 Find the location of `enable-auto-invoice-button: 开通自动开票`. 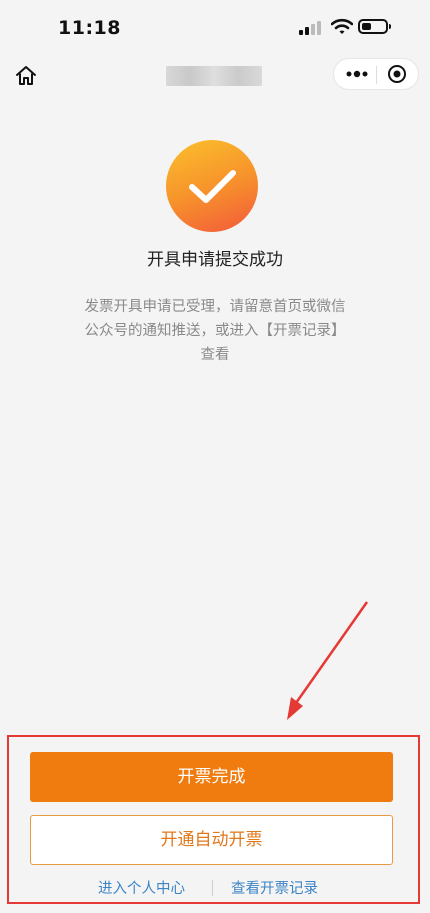

enable-auto-invoice-button: 开通自动开票 is located at coordinates (211, 840).